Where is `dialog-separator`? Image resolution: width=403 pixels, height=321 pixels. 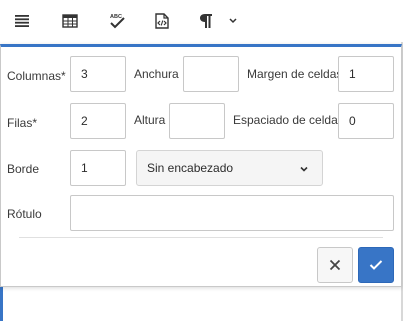
dialog-separator is located at coordinates (201, 237).